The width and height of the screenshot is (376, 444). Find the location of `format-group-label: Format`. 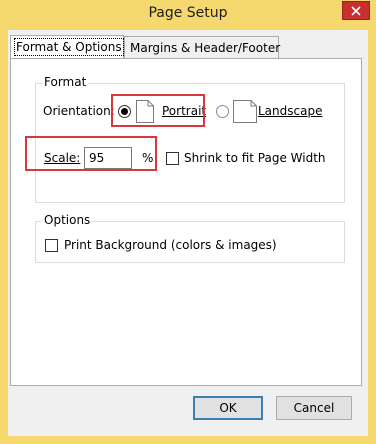

format-group-label: Format is located at coordinates (65, 82).